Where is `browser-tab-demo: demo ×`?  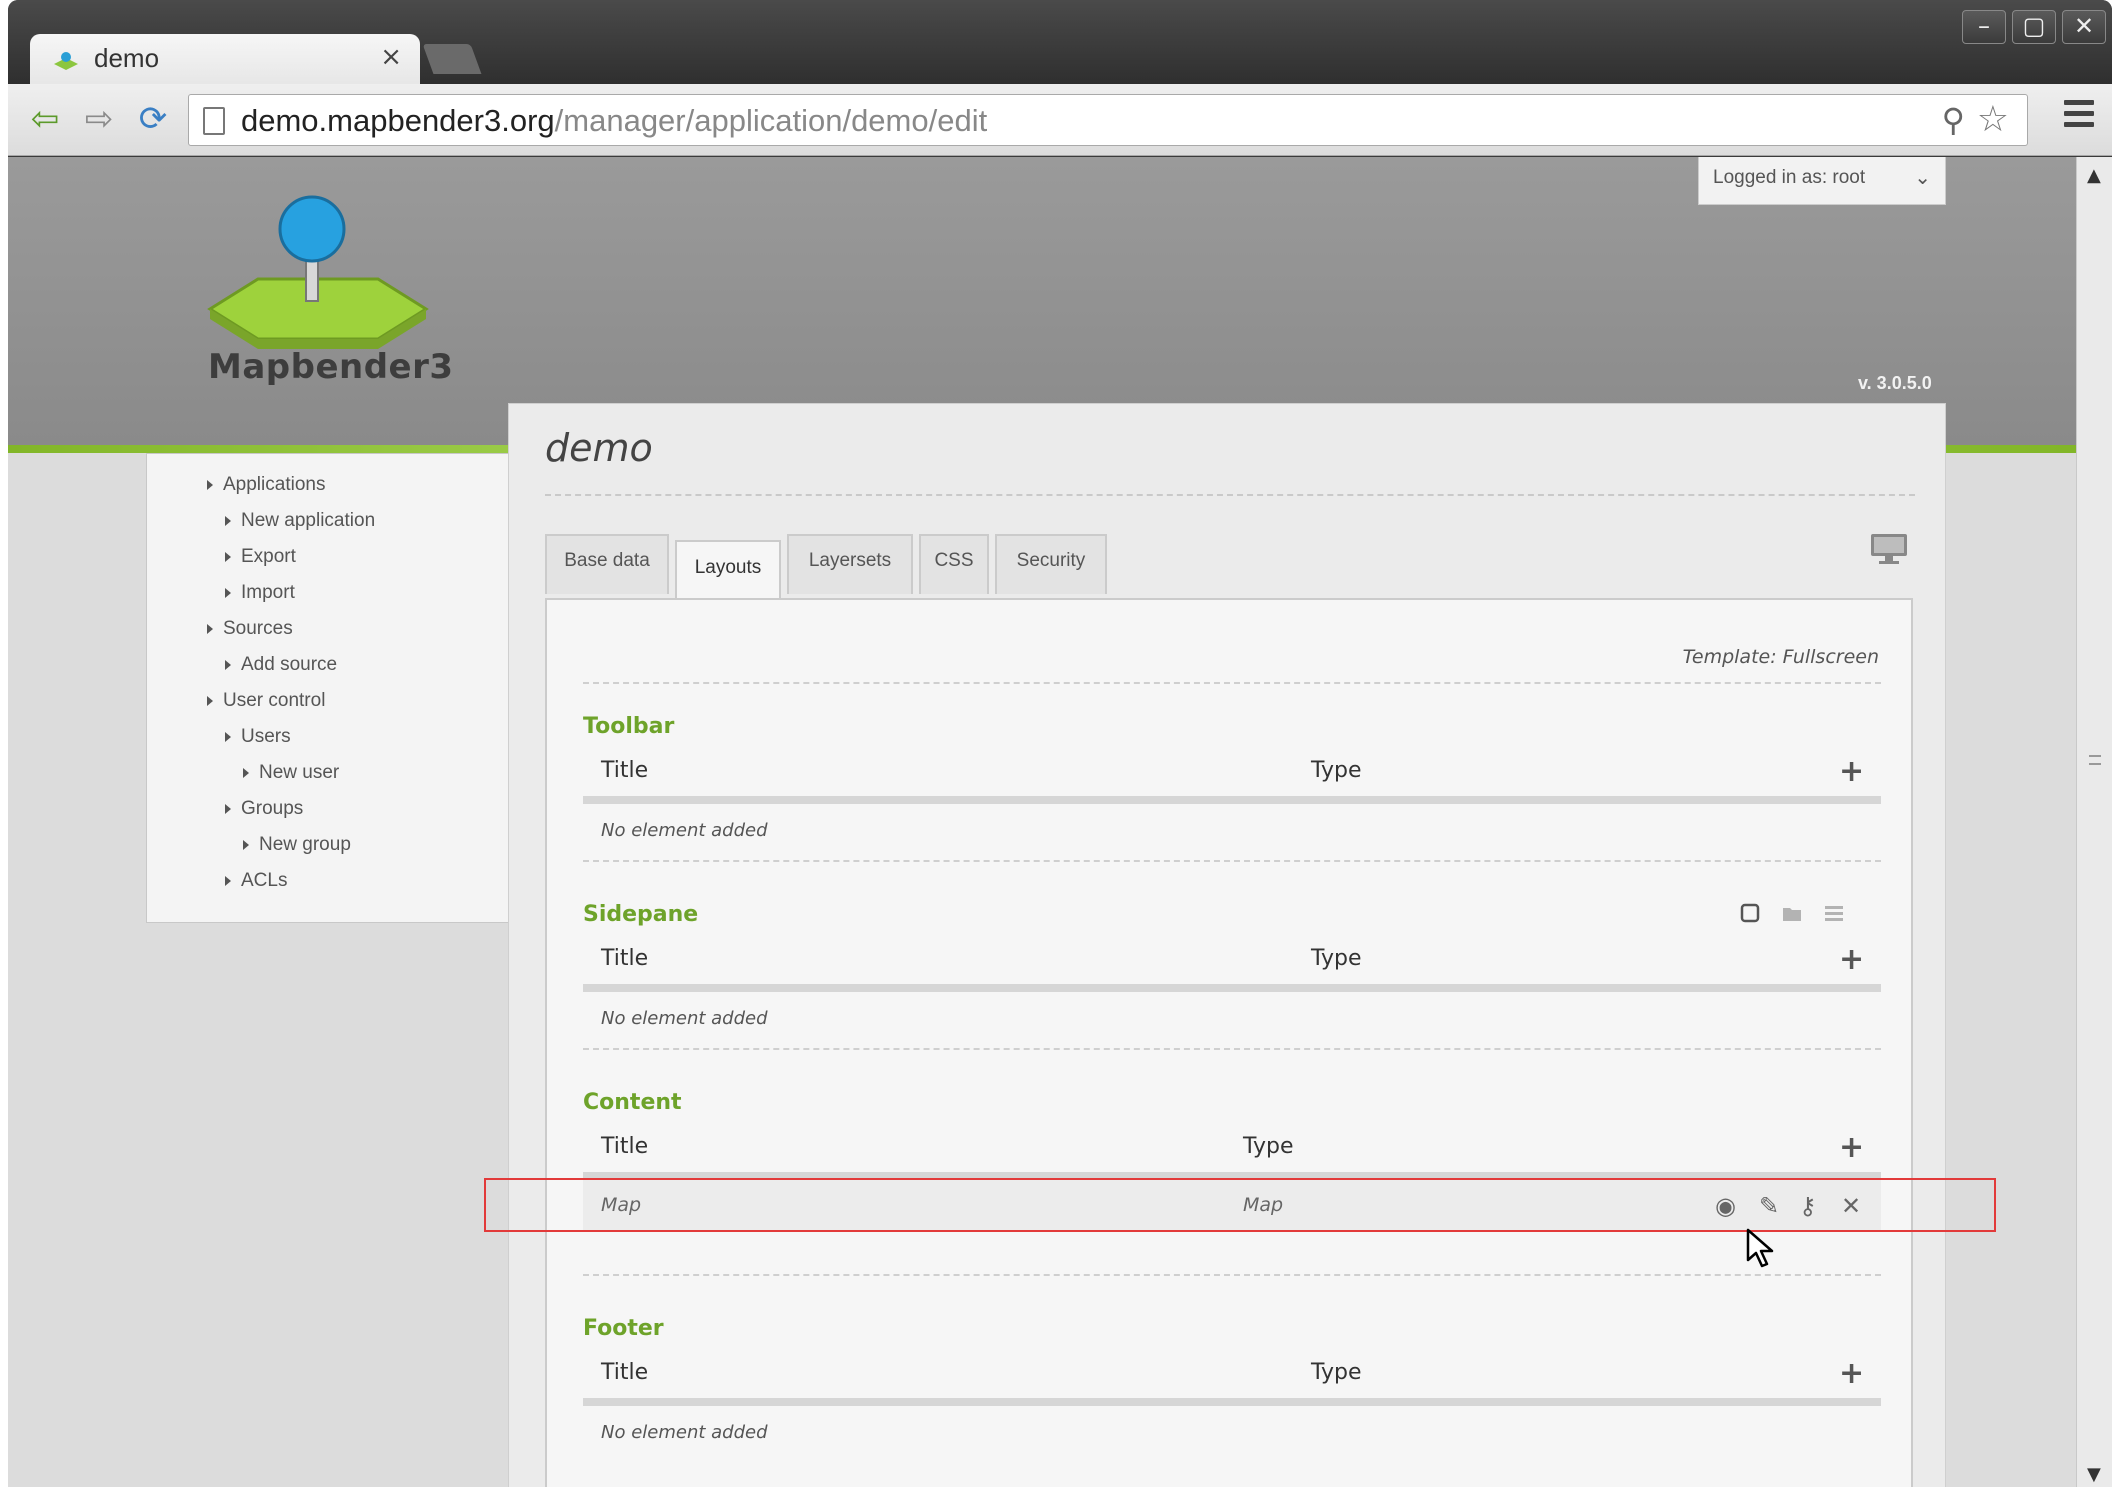 browser-tab-demo: demo × is located at coordinates (225, 60).